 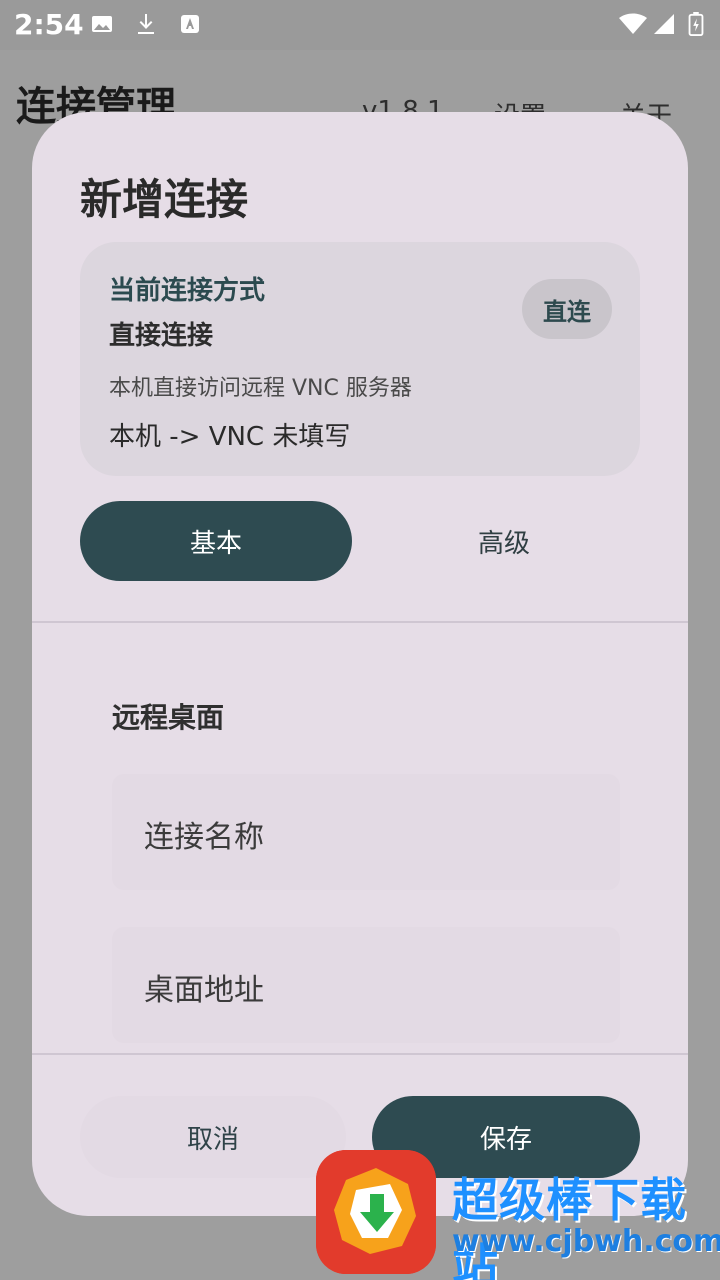 What do you see at coordinates (190, 24) in the screenshot?
I see `font-icon` at bounding box center [190, 24].